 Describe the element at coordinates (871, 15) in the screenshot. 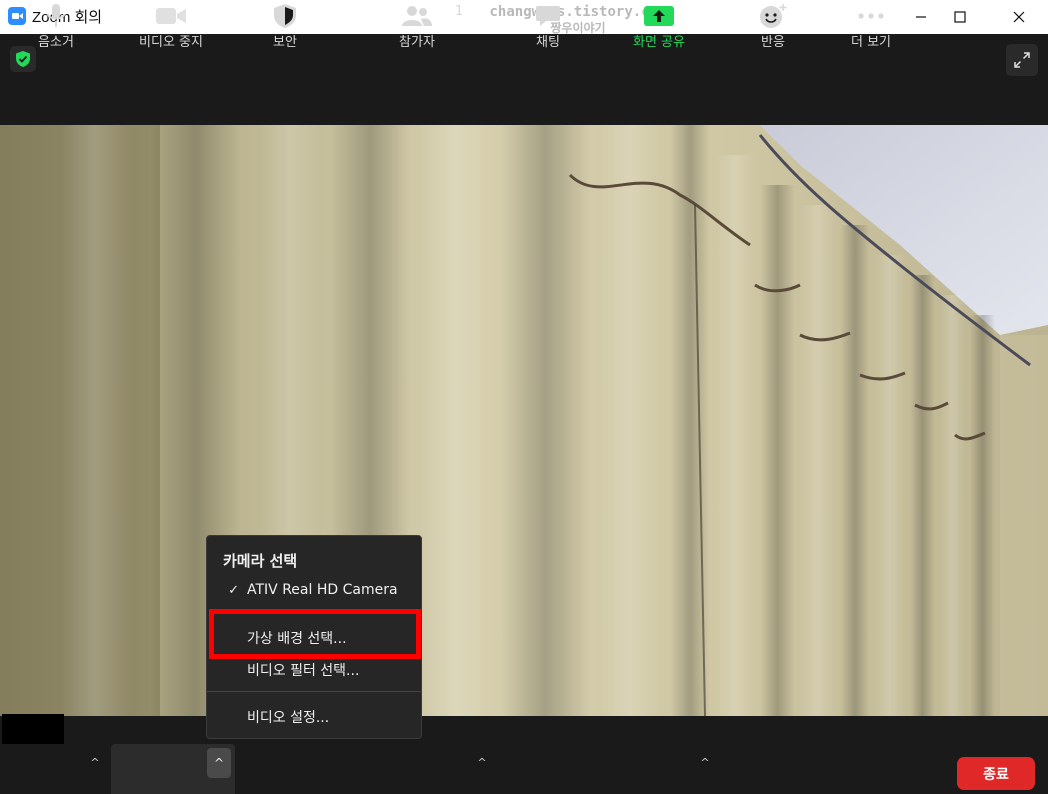

I see `more-dots-icon` at that location.